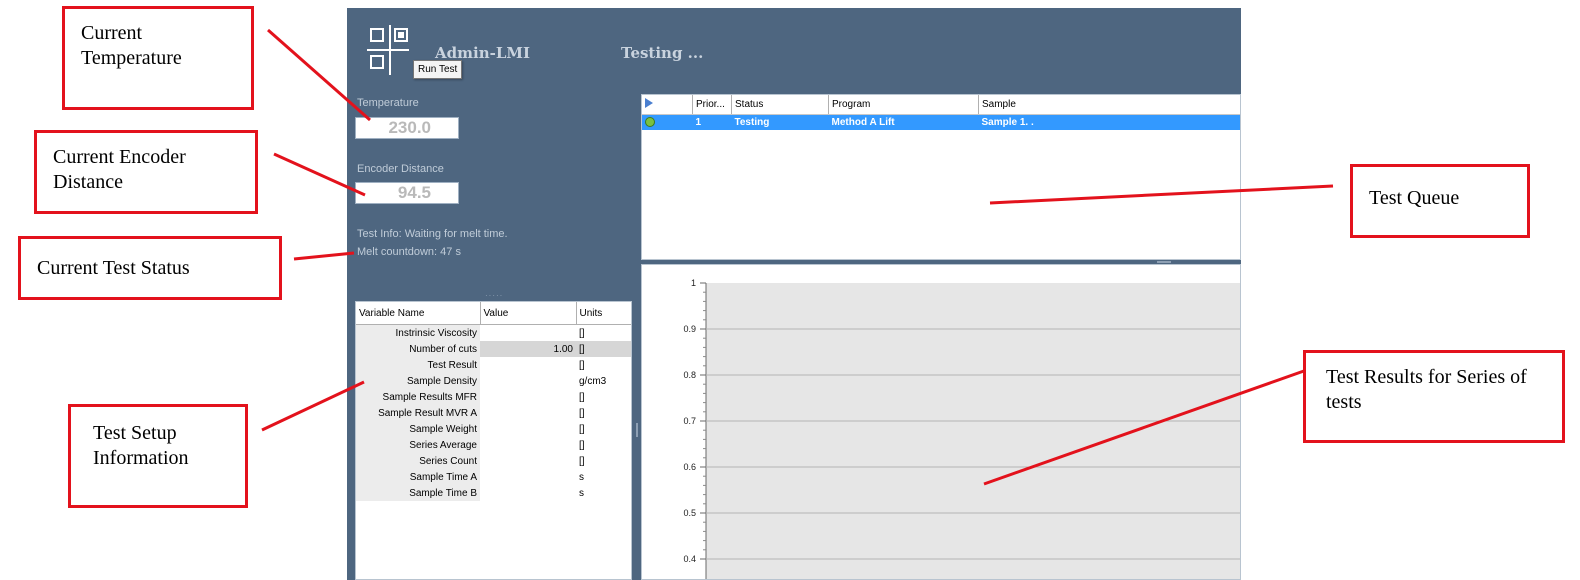 The width and height of the screenshot is (1580, 580). I want to click on callout-current-test-status: Current Test Status, so click(150, 268).